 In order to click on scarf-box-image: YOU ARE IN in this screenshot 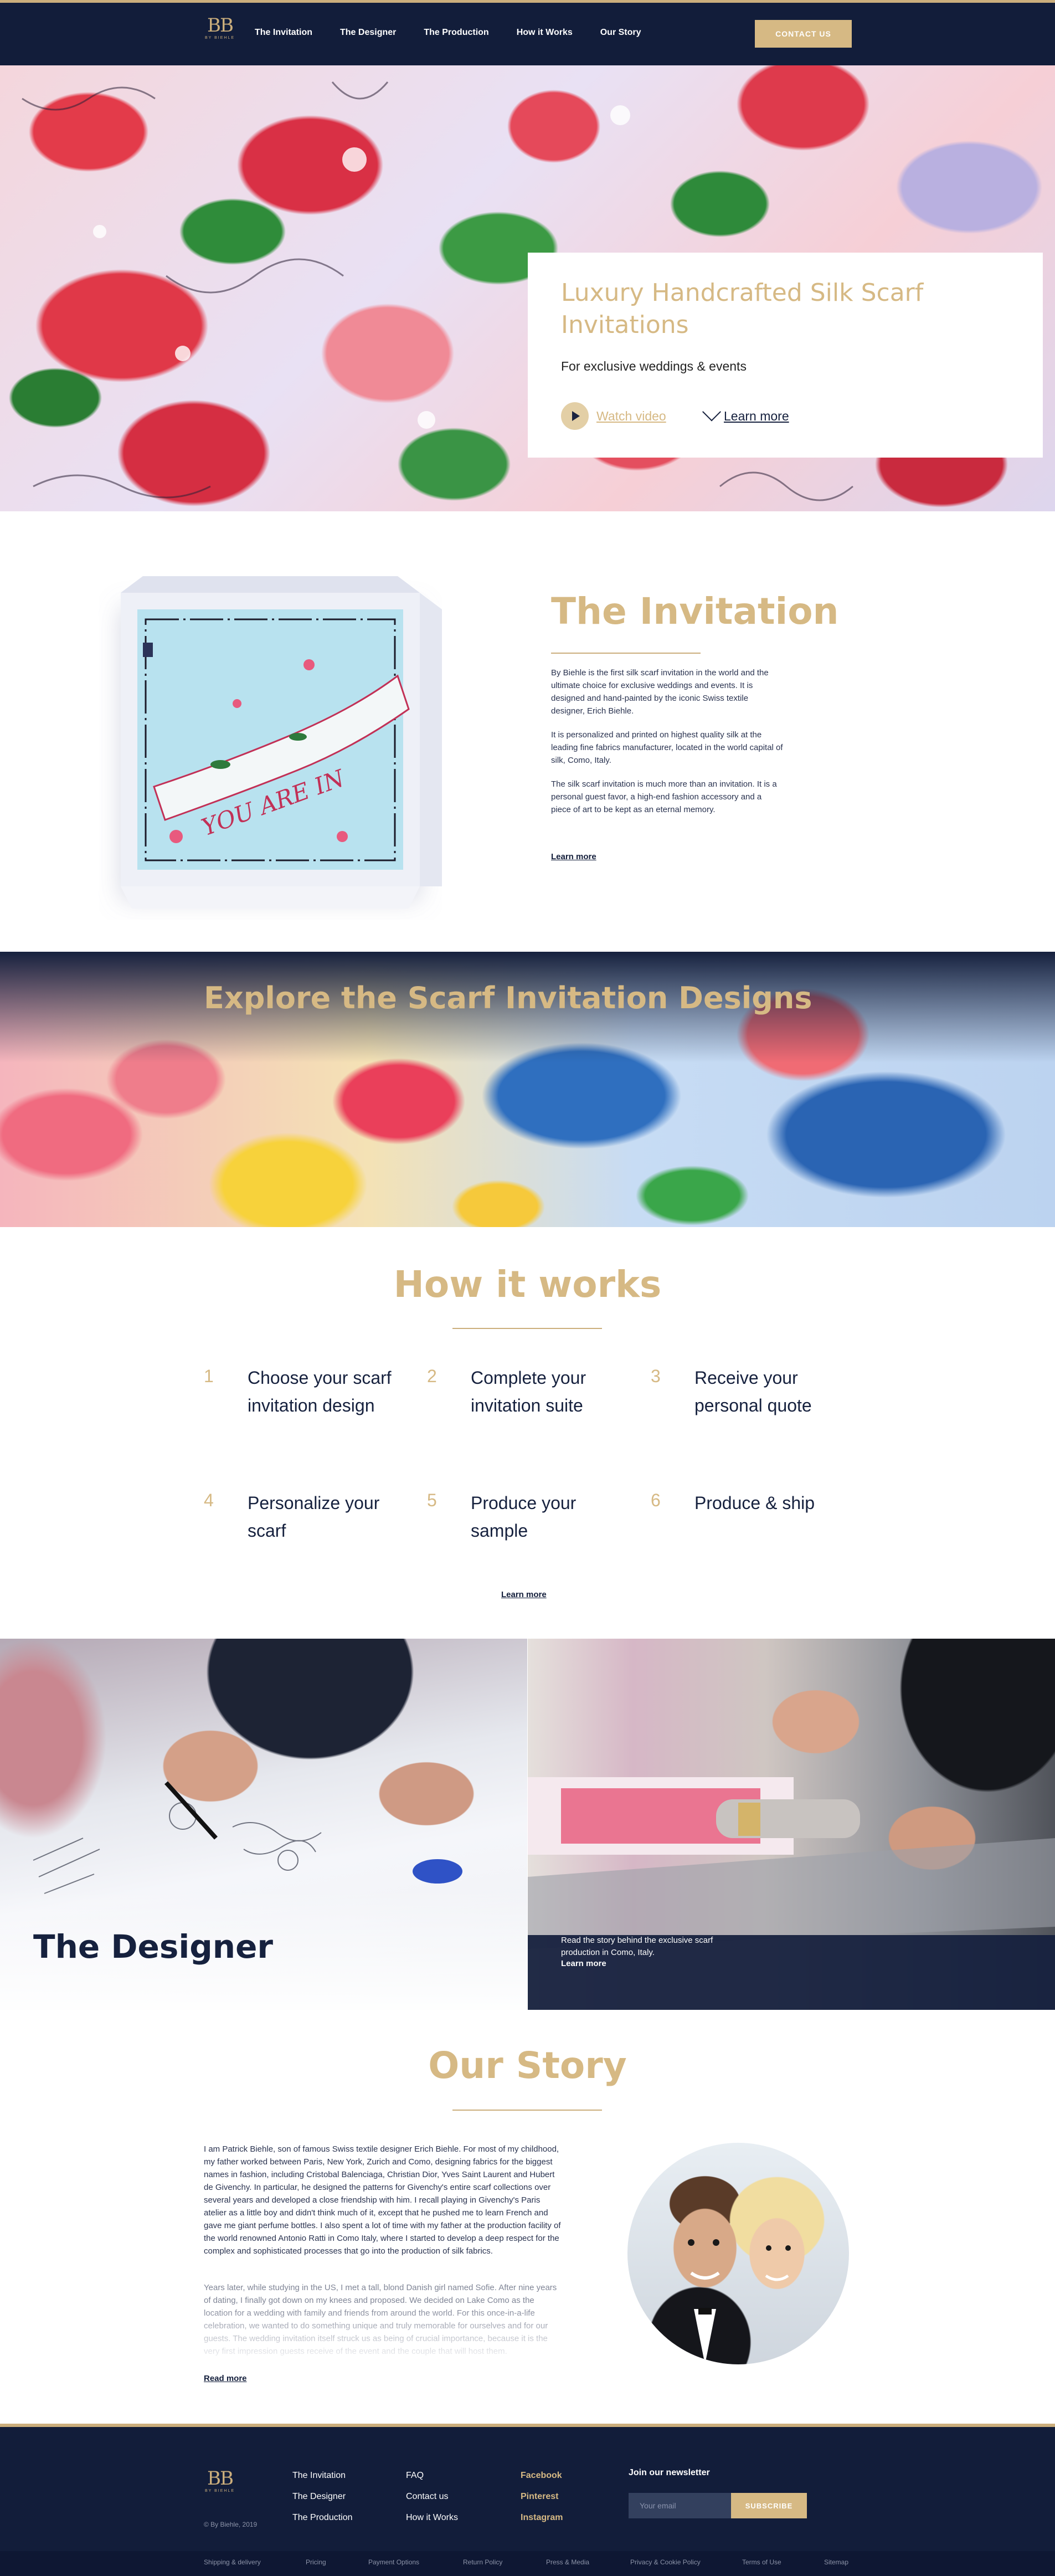, I will do `click(281, 742)`.